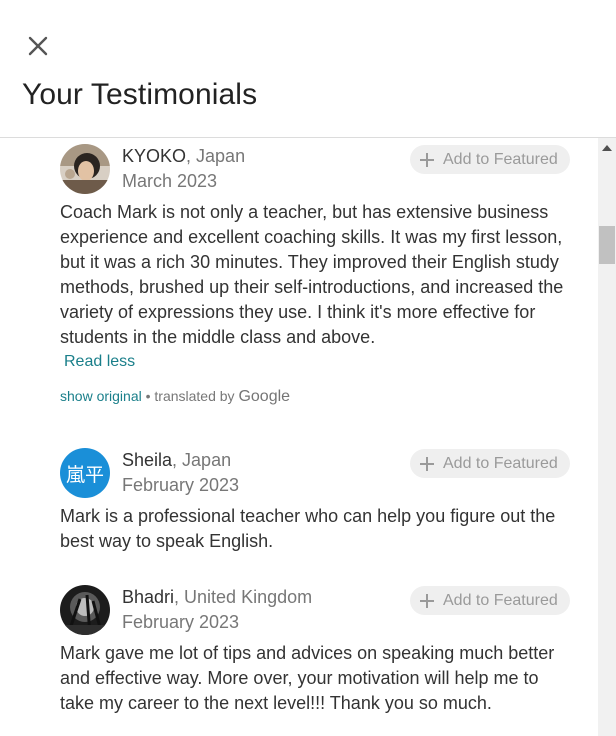  I want to click on reviewer-name: Sheila, so click(147, 460).